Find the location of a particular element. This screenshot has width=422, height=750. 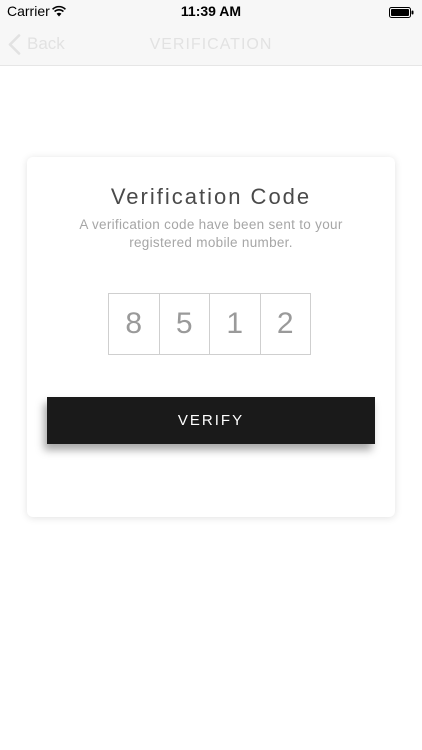

battery-icon is located at coordinates (401, 11).